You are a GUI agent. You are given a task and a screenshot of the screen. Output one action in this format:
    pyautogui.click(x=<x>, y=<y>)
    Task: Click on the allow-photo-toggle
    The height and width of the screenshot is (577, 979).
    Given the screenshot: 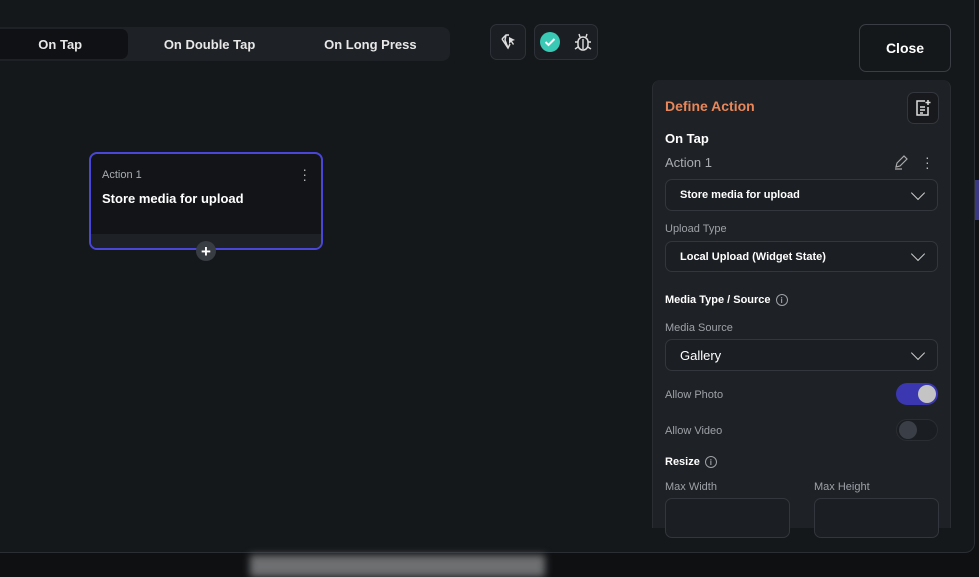 What is the action you would take?
    pyautogui.click(x=917, y=394)
    